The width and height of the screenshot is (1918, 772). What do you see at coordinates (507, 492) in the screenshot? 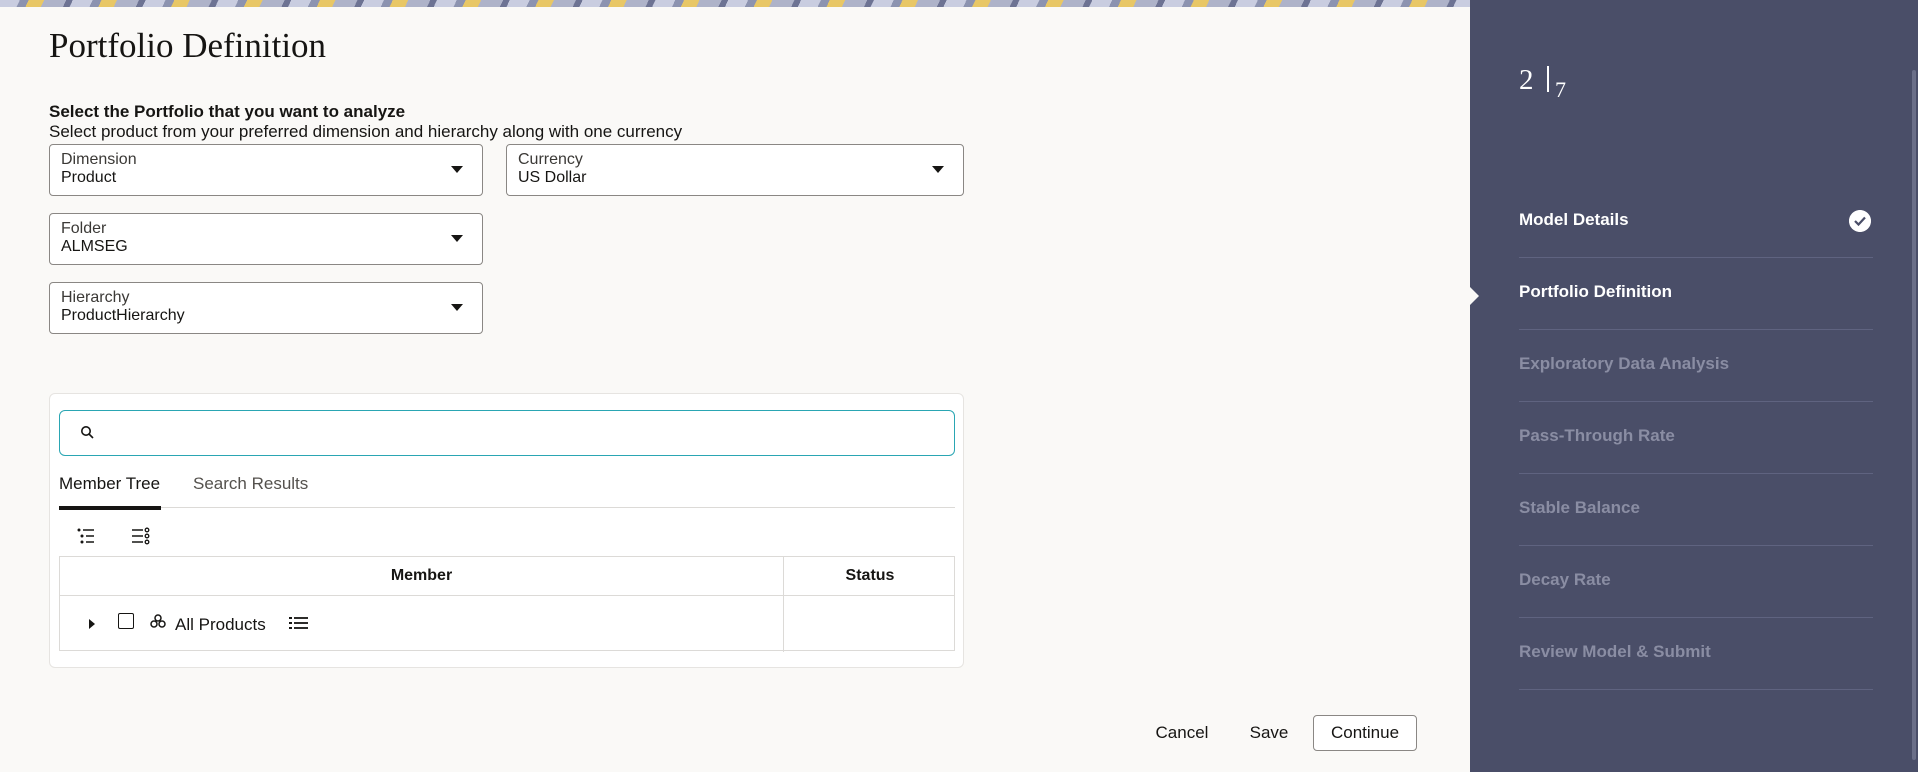
I see `tree-tabs: Member Tree Search Results` at bounding box center [507, 492].